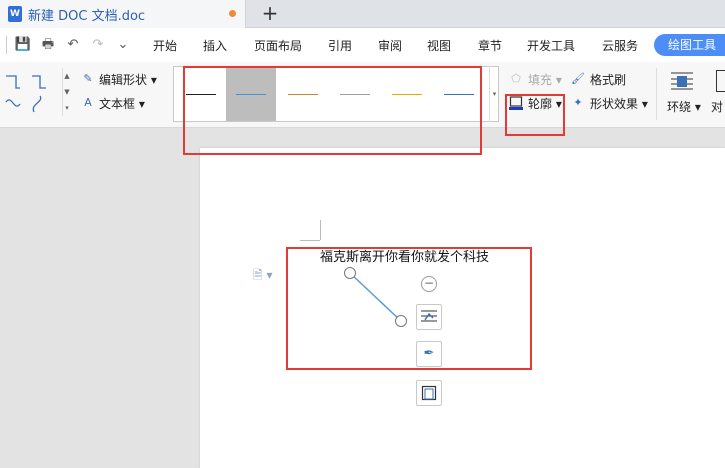  What do you see at coordinates (48, 45) in the screenshot?
I see `print-icon: 🖶` at bounding box center [48, 45].